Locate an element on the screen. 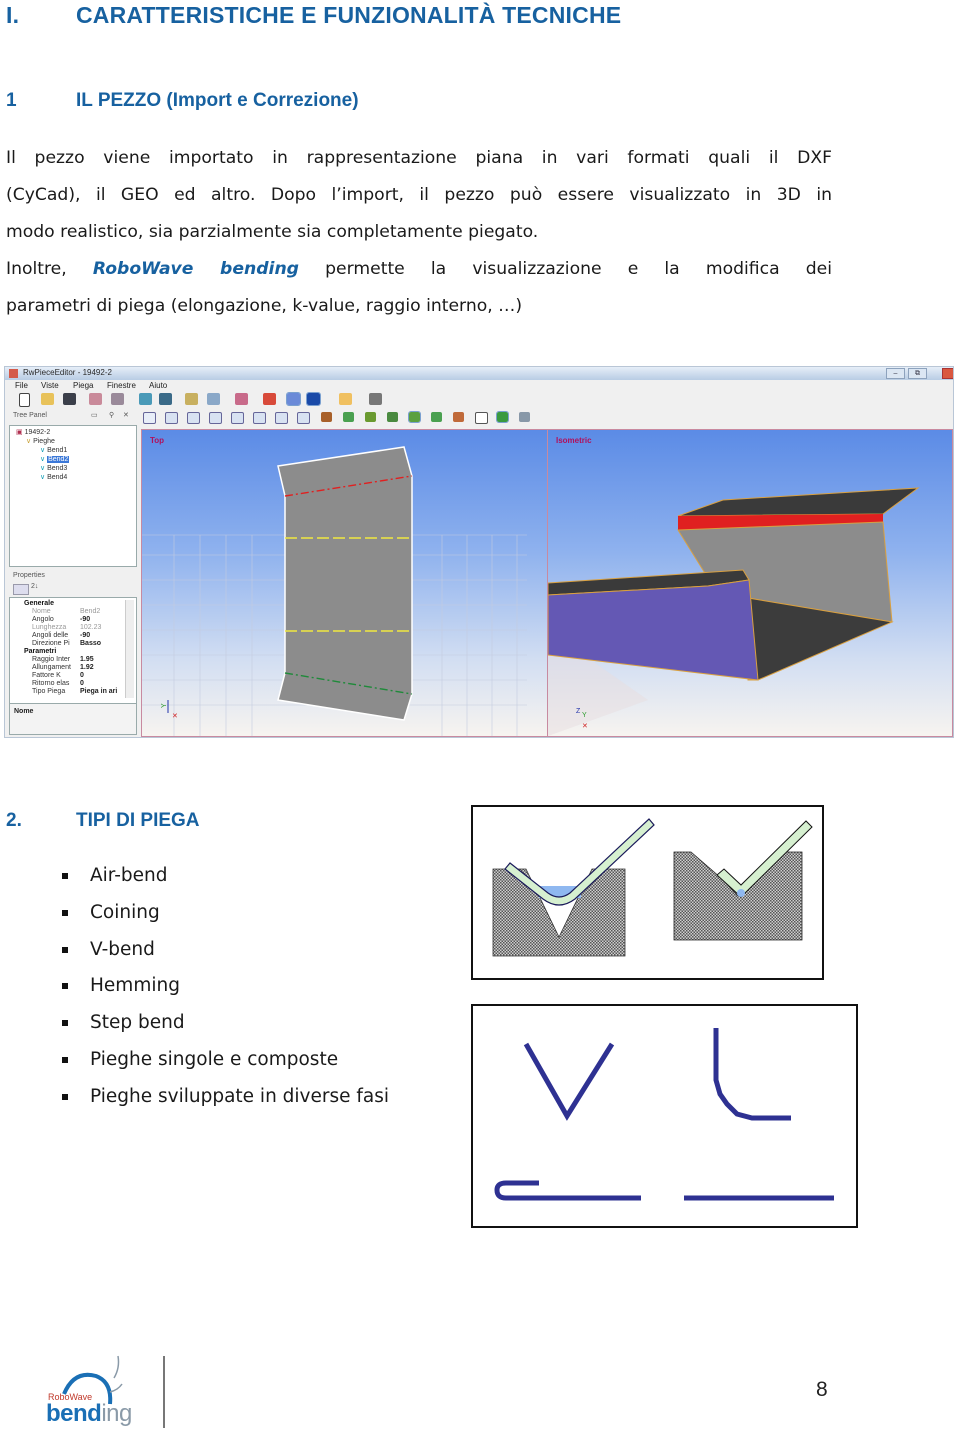 The height and width of the screenshot is (1434, 960). flat-part is located at coordinates (345, 583).